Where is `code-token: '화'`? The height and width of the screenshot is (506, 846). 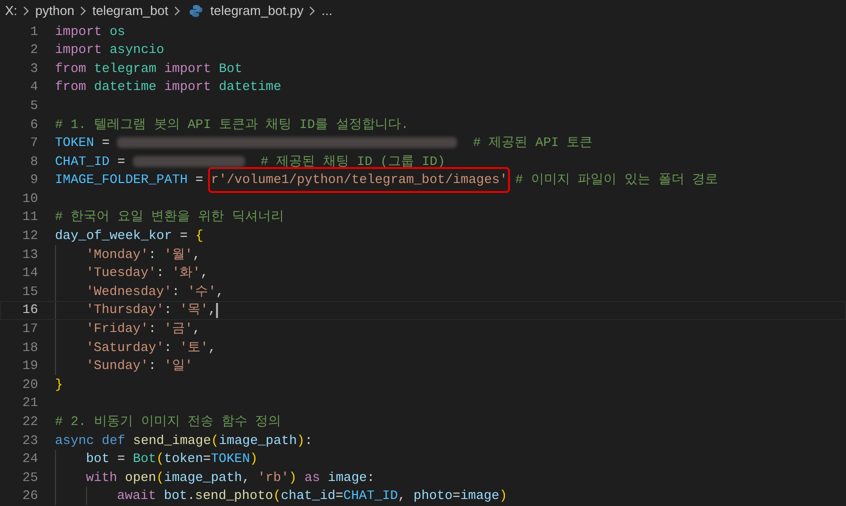 code-token: '화' is located at coordinates (186, 273).